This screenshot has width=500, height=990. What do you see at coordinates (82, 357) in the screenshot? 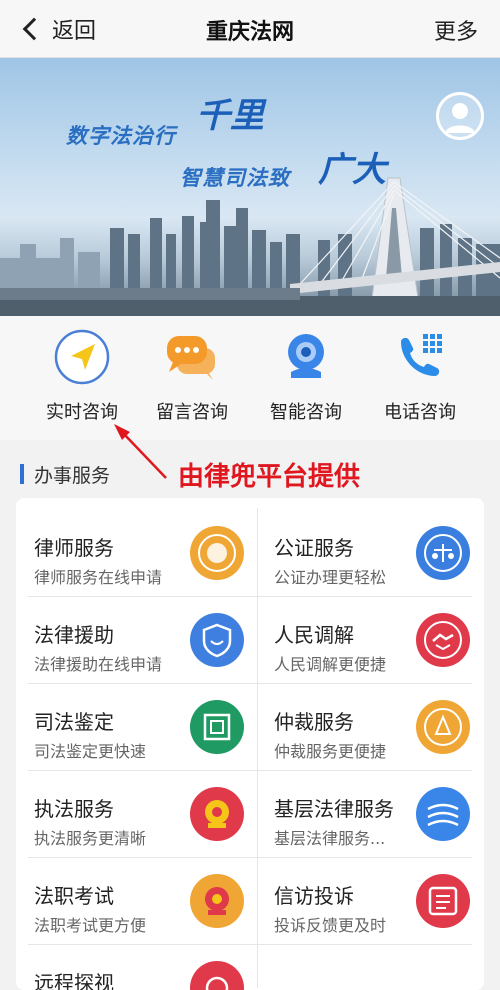
I see `navigation-arrow-icon` at bounding box center [82, 357].